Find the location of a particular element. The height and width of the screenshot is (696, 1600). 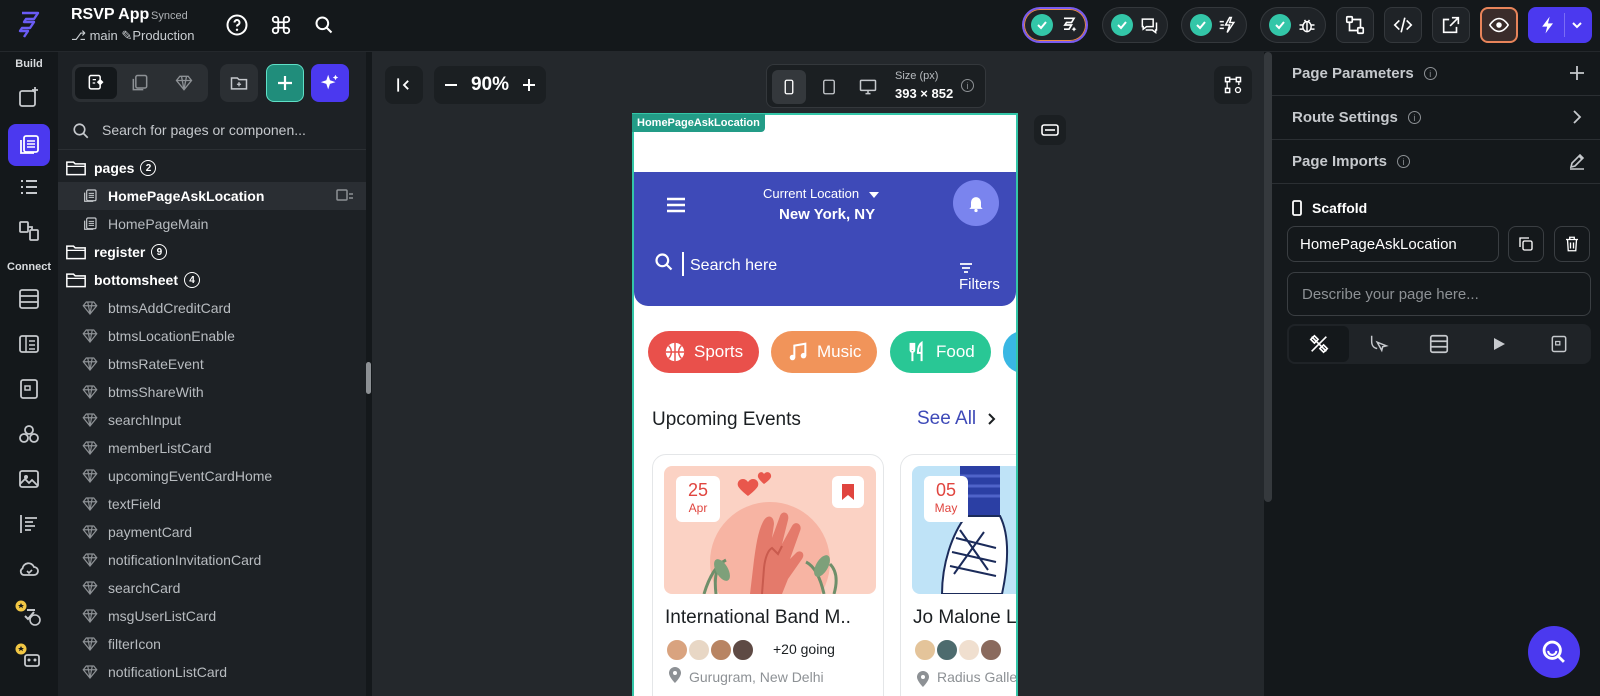

tree-item-HomePageAskLocation: HomePageAskLocation is located at coordinates (212, 196).